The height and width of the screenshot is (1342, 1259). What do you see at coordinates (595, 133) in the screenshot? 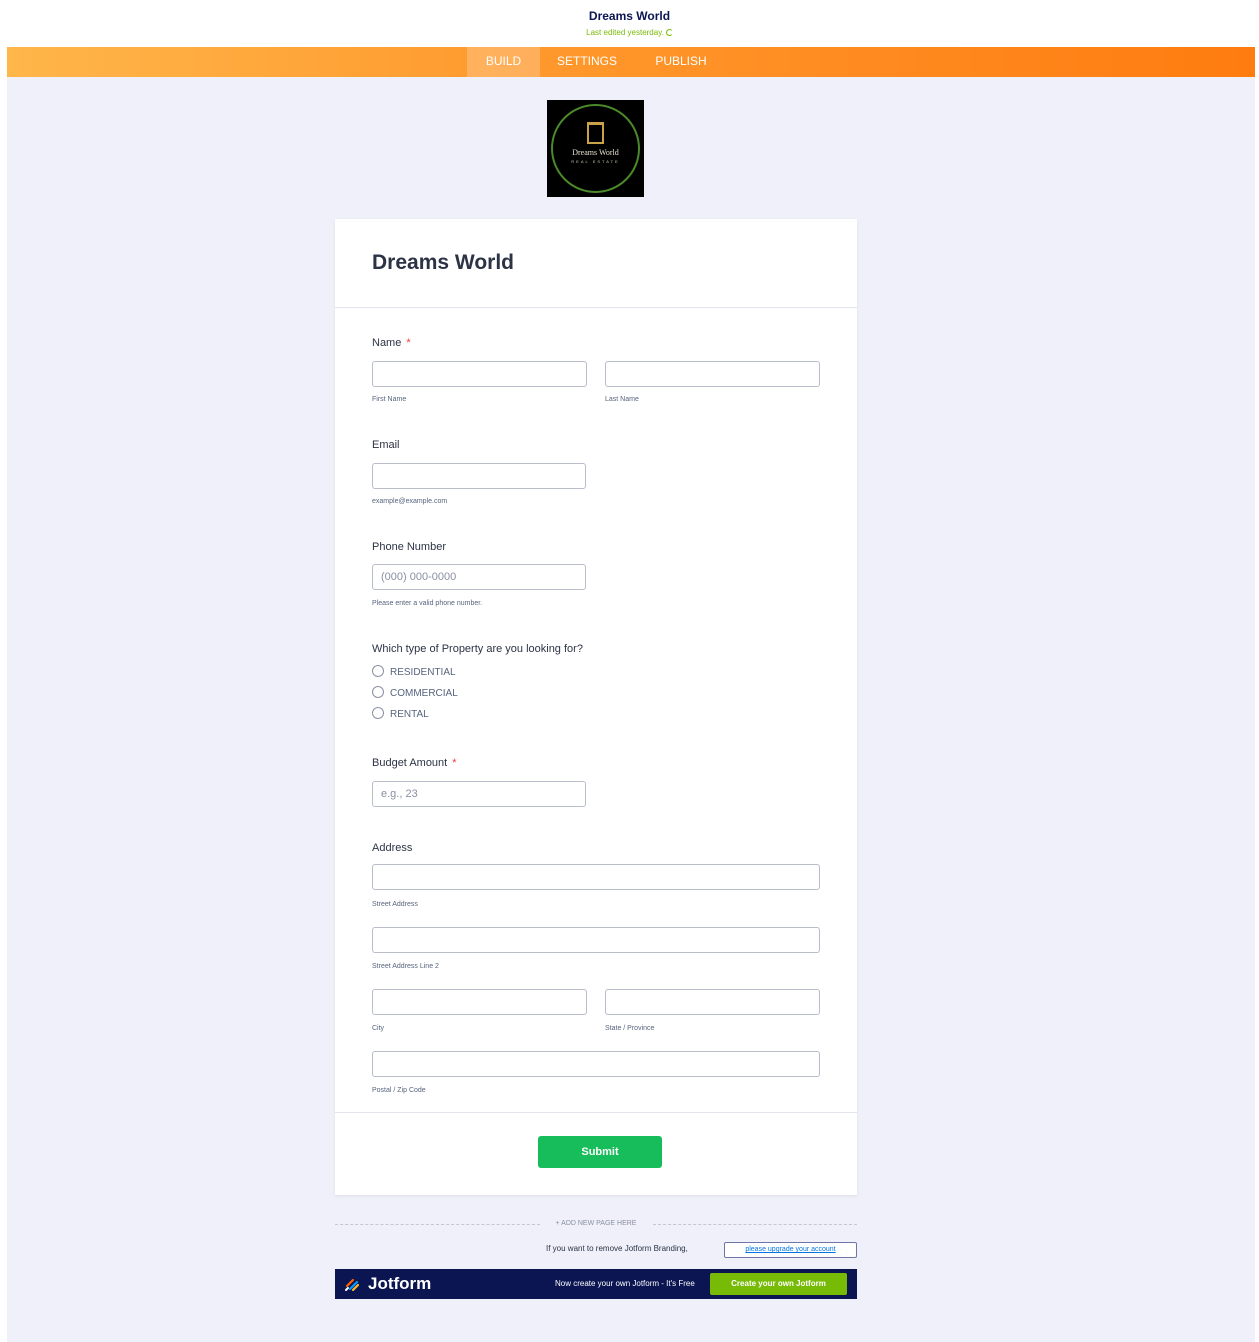
I see `building-icon` at bounding box center [595, 133].